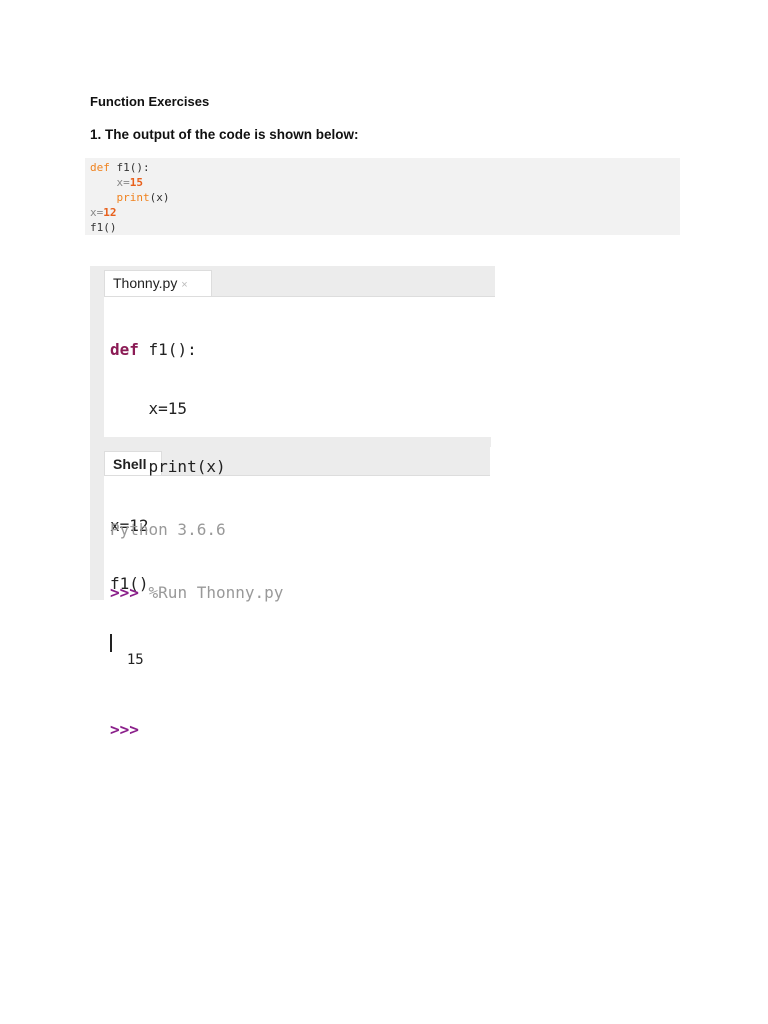 The image size is (768, 1024). Describe the element at coordinates (168, 466) in the screenshot. I see `code-line: print(x)` at that location.